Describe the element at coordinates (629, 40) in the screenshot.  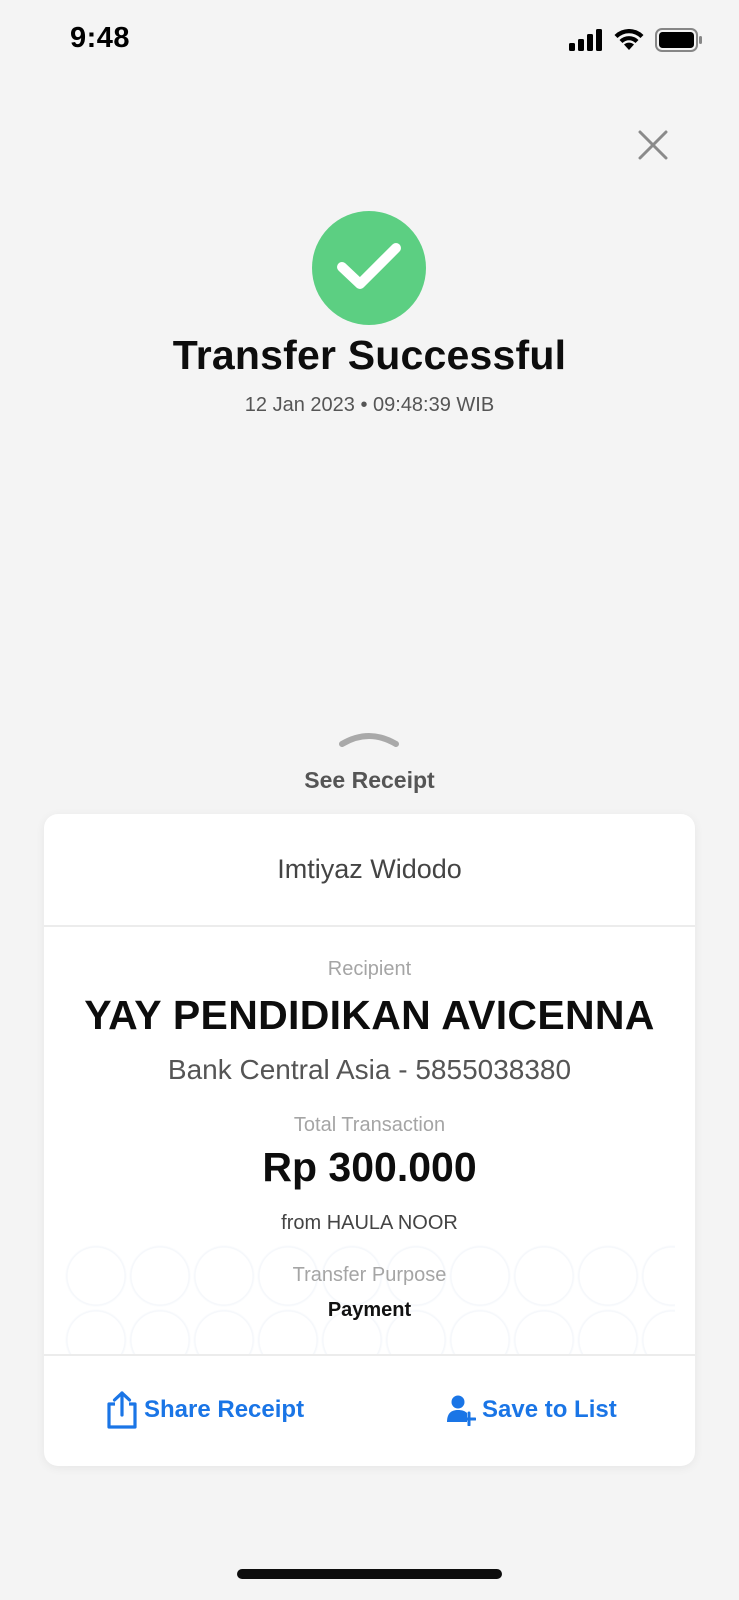
I see `wifi-icon` at that location.